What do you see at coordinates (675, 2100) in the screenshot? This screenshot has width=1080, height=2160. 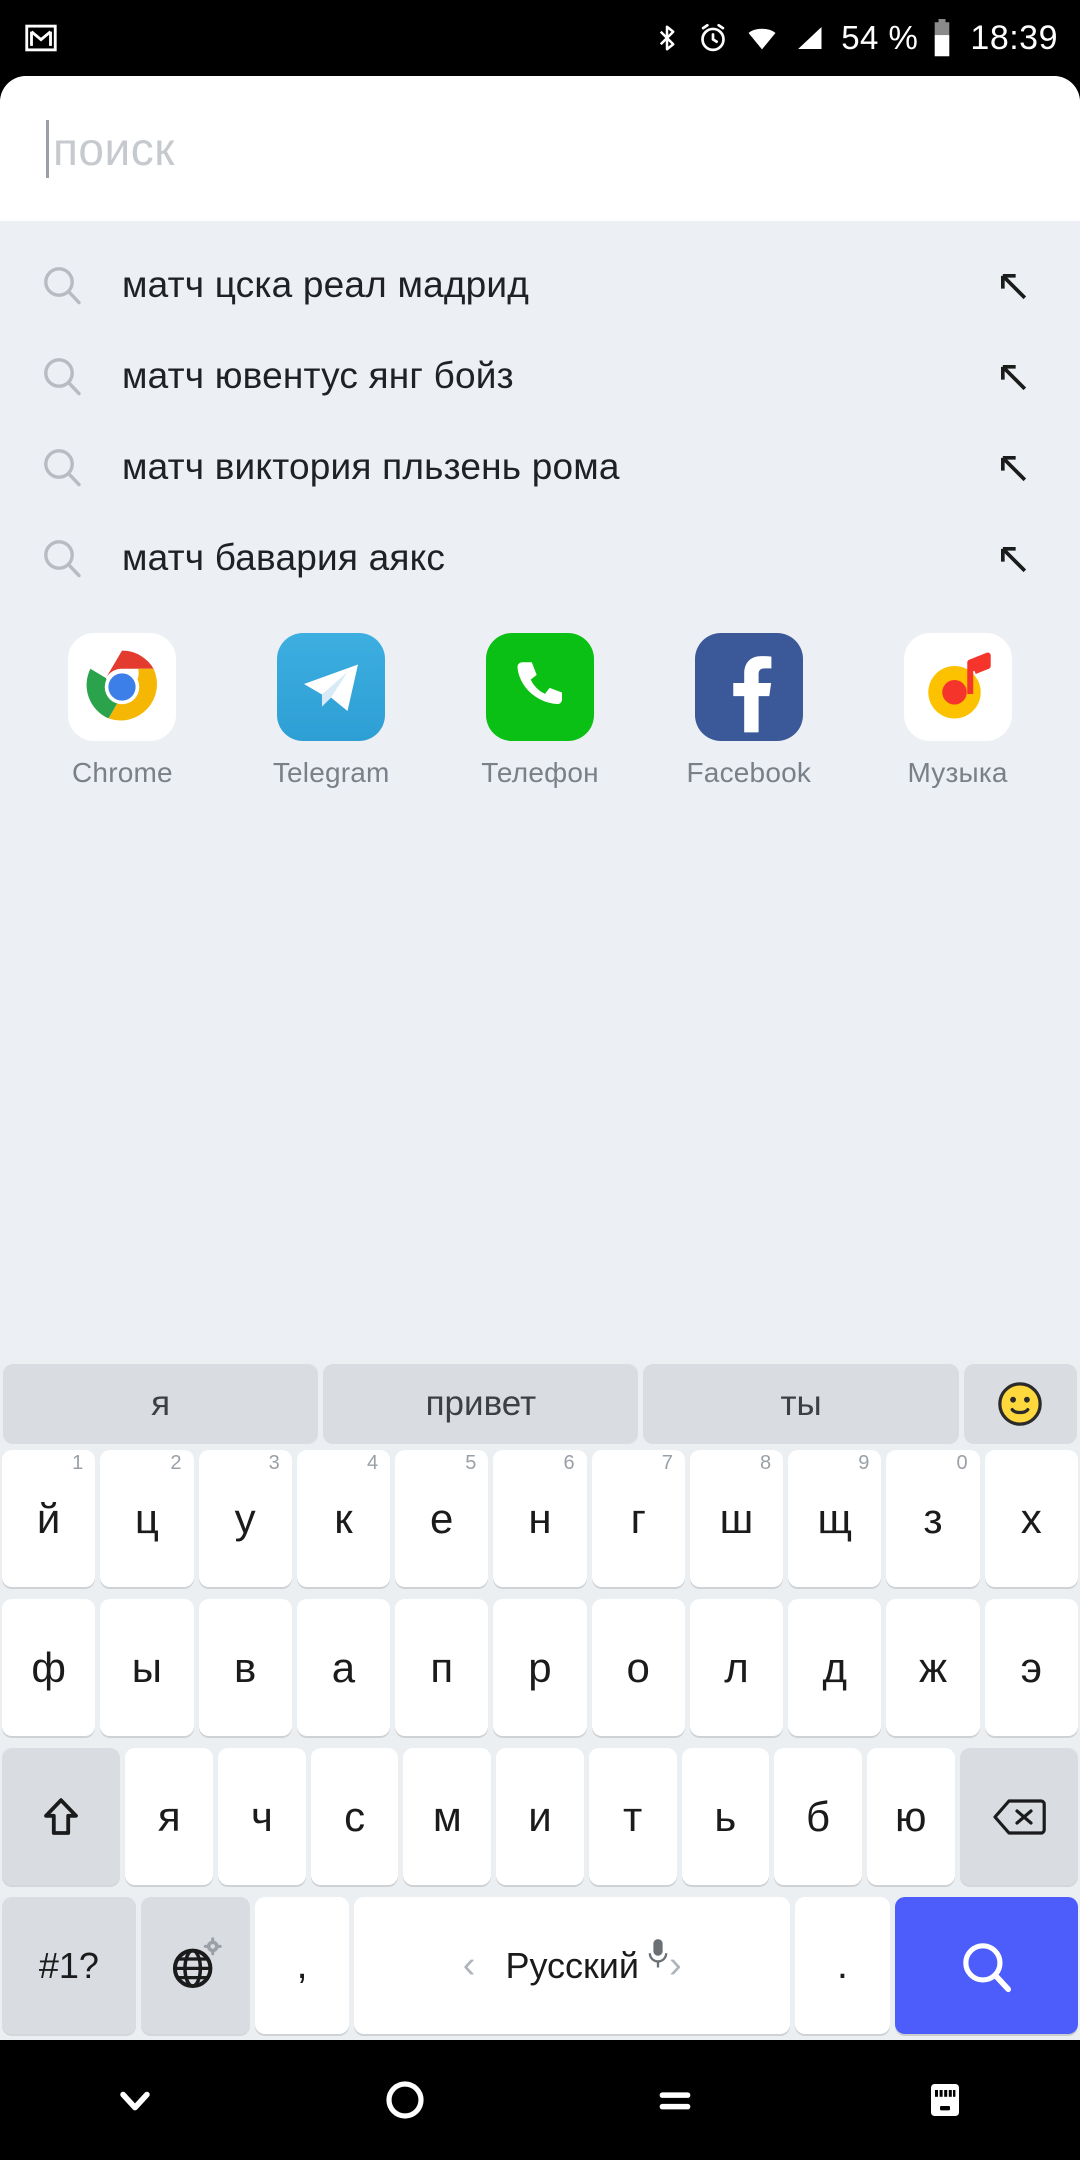 I see `recents-icon` at bounding box center [675, 2100].